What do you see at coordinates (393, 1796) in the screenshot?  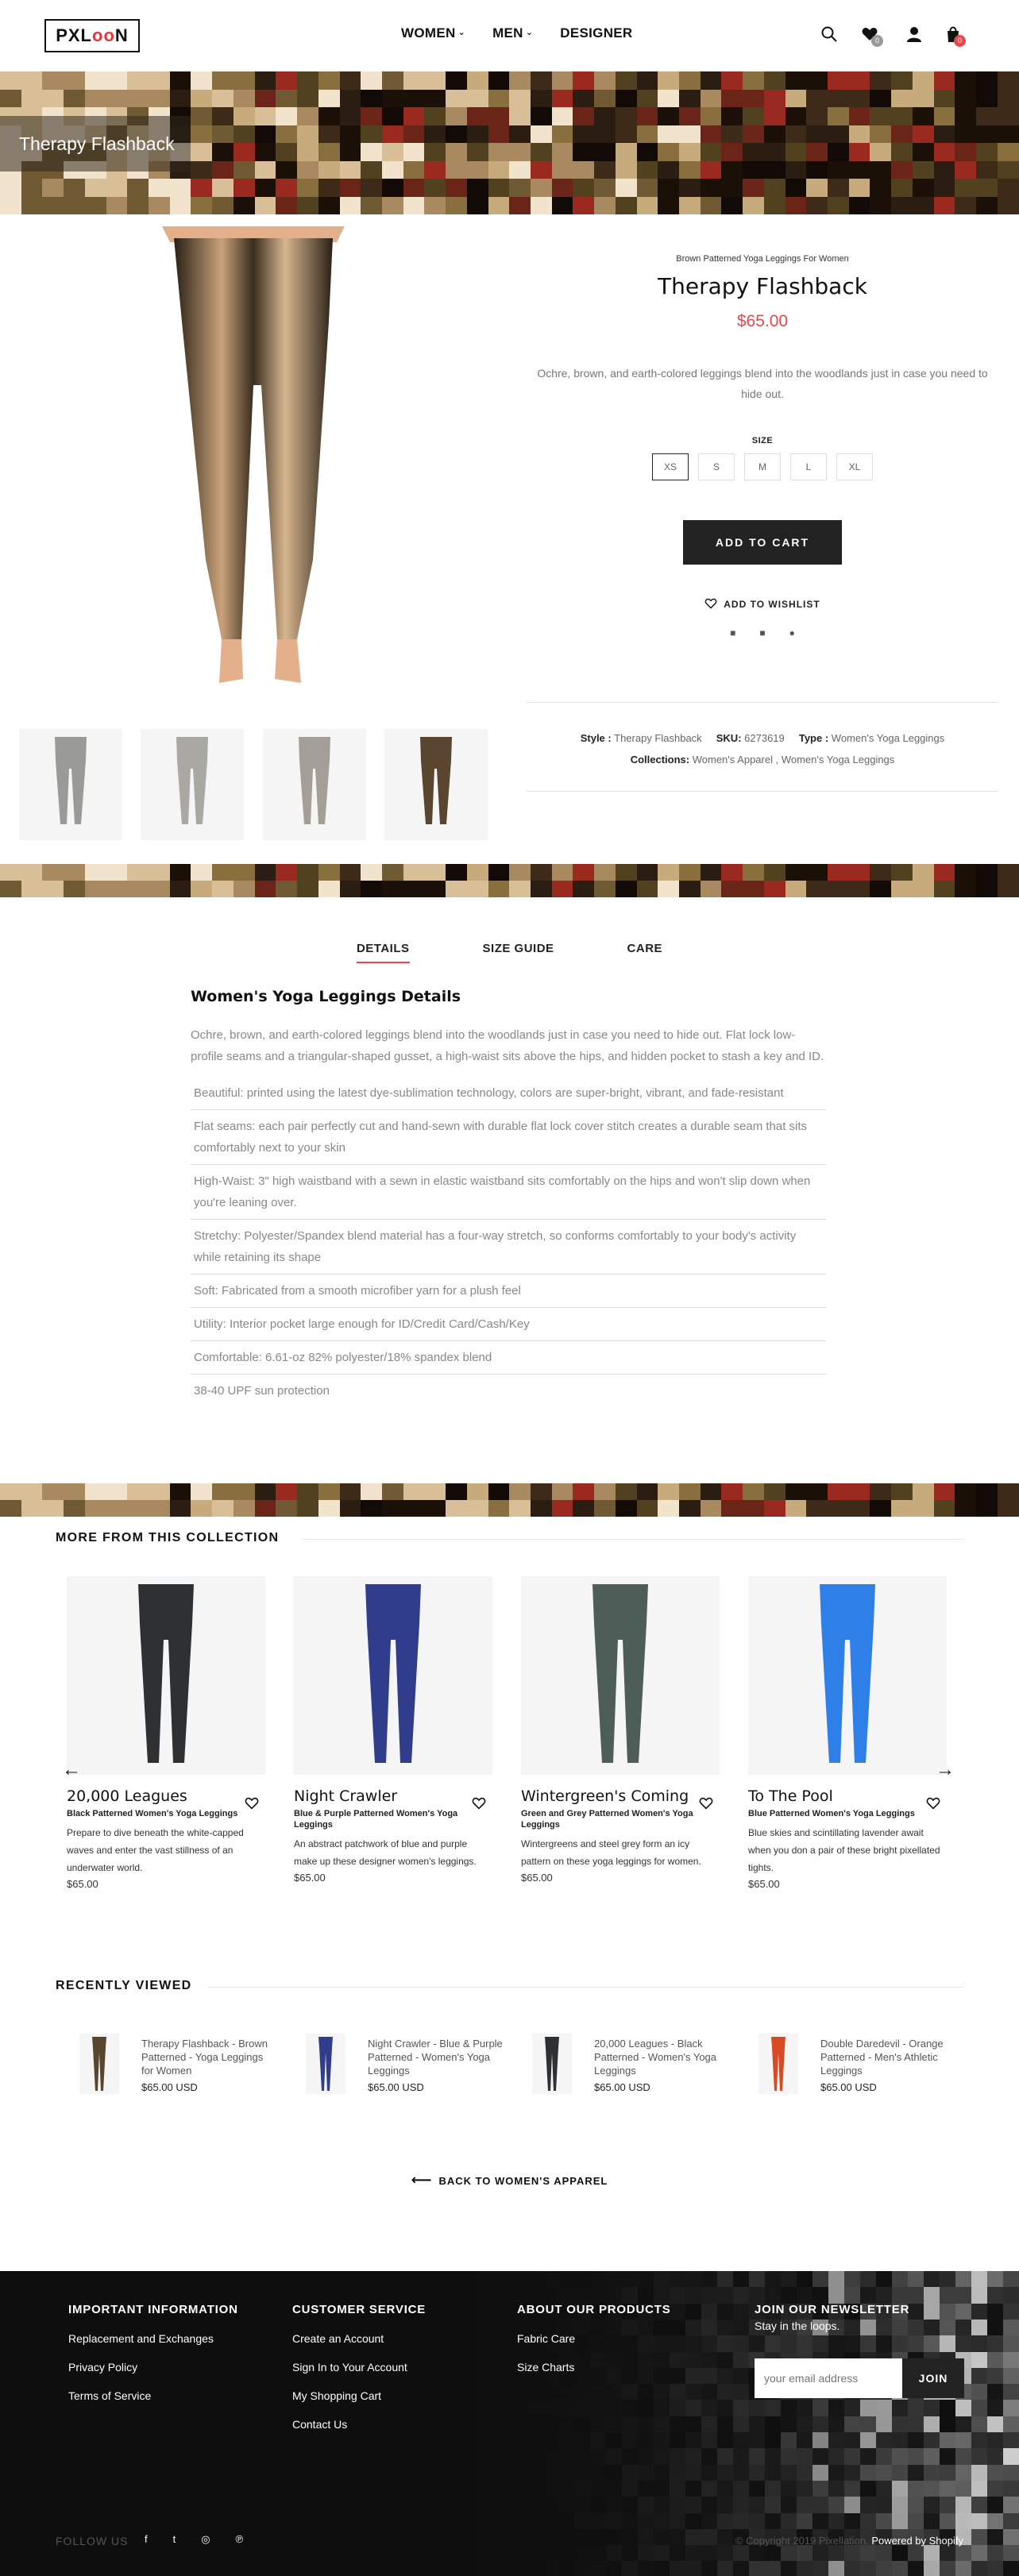 I see `product-card-name: Night Crawler` at bounding box center [393, 1796].